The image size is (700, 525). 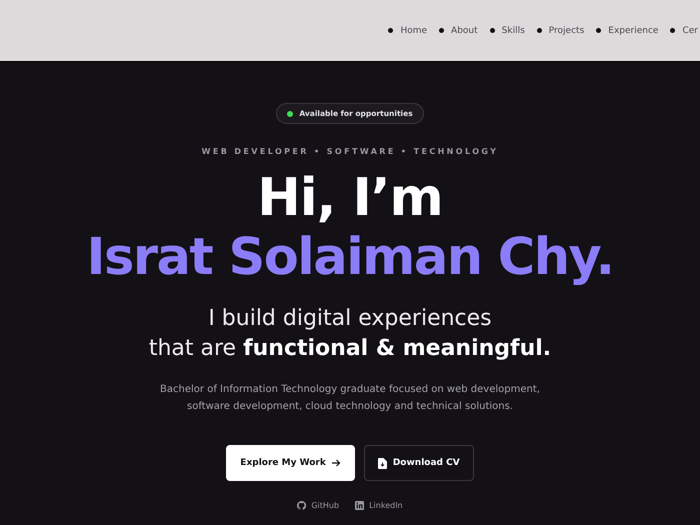 I want to click on tagline-line: I build digital experiences, so click(x=350, y=319).